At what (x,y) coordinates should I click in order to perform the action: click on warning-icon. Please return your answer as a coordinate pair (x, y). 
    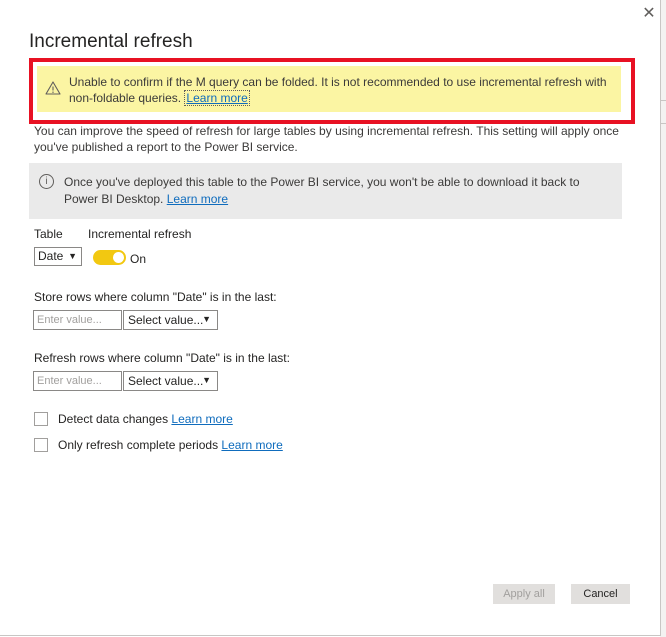
    Looking at the image, I should click on (53, 88).